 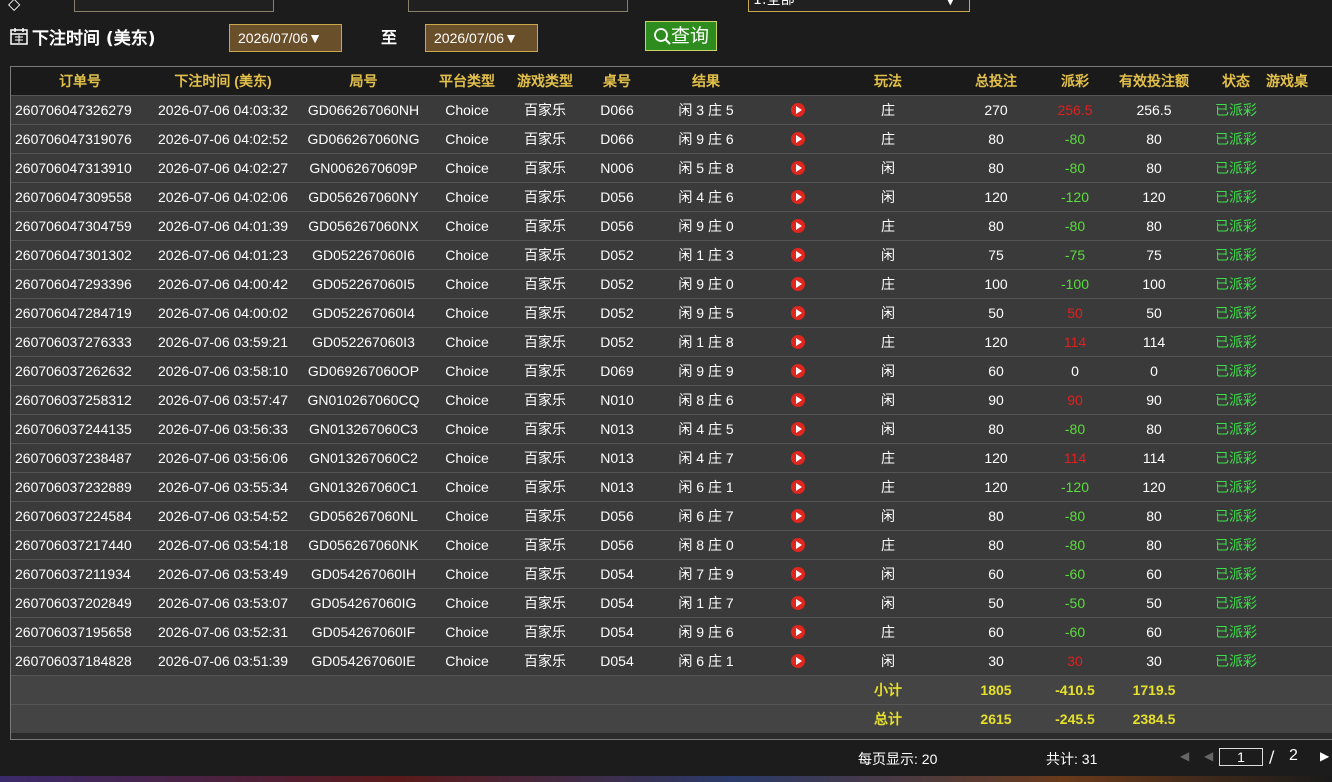 I want to click on cell-total-bet: 30, so click(x=996, y=661).